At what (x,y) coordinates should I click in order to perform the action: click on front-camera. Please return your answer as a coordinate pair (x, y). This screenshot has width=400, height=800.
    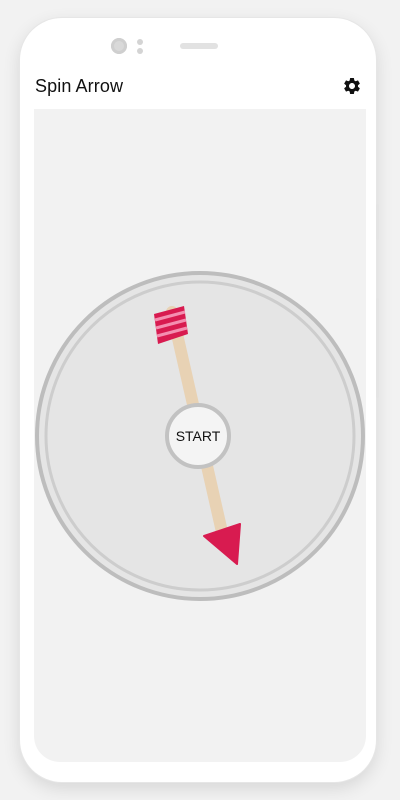
    Looking at the image, I should click on (119, 46).